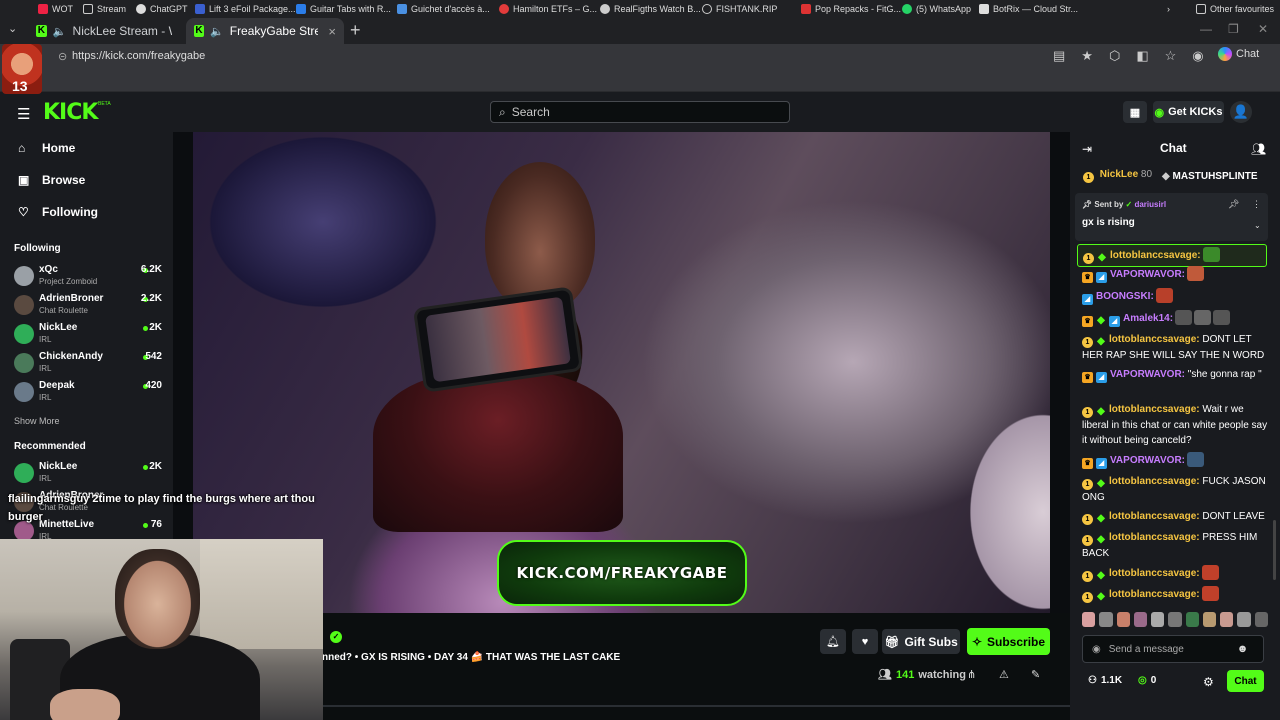 The width and height of the screenshot is (1280, 720). Describe the element at coordinates (1096, 649) in the screenshot. I see `chat-mode-icon: ◉` at that location.